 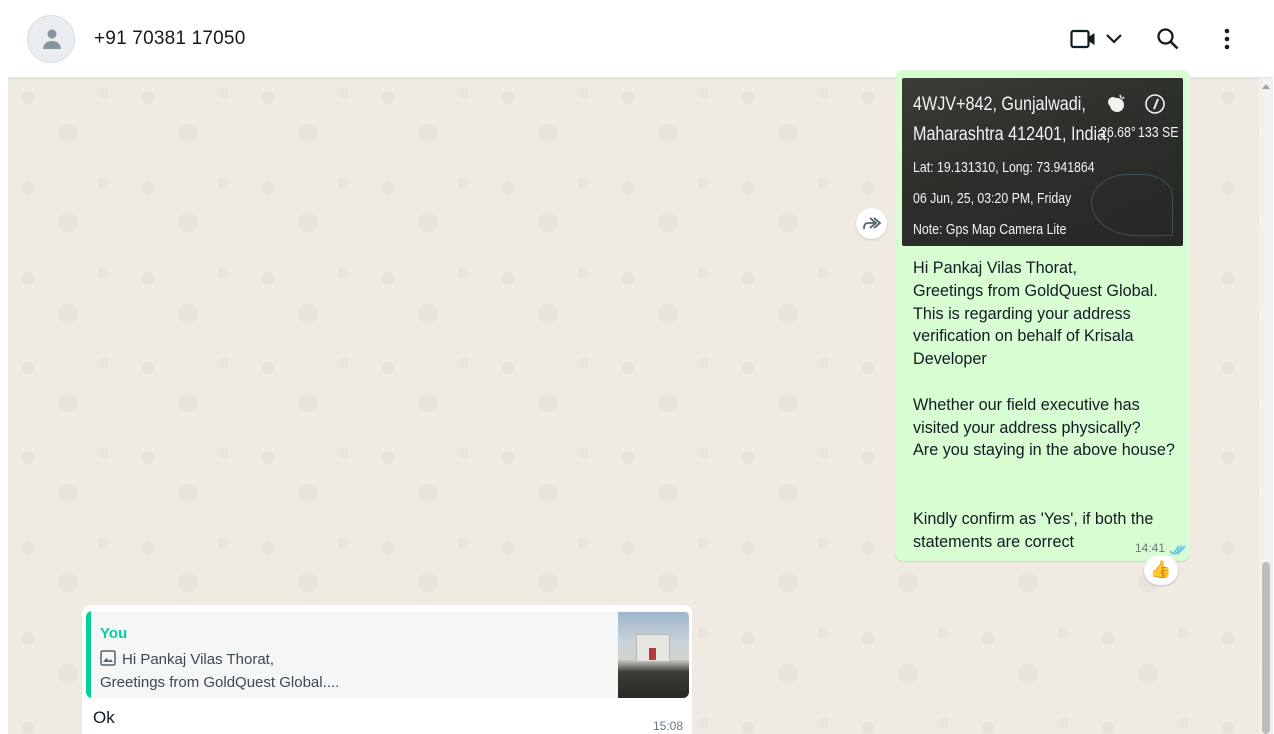 What do you see at coordinates (169, 39) in the screenshot?
I see `contact-name: +91 70381 17050` at bounding box center [169, 39].